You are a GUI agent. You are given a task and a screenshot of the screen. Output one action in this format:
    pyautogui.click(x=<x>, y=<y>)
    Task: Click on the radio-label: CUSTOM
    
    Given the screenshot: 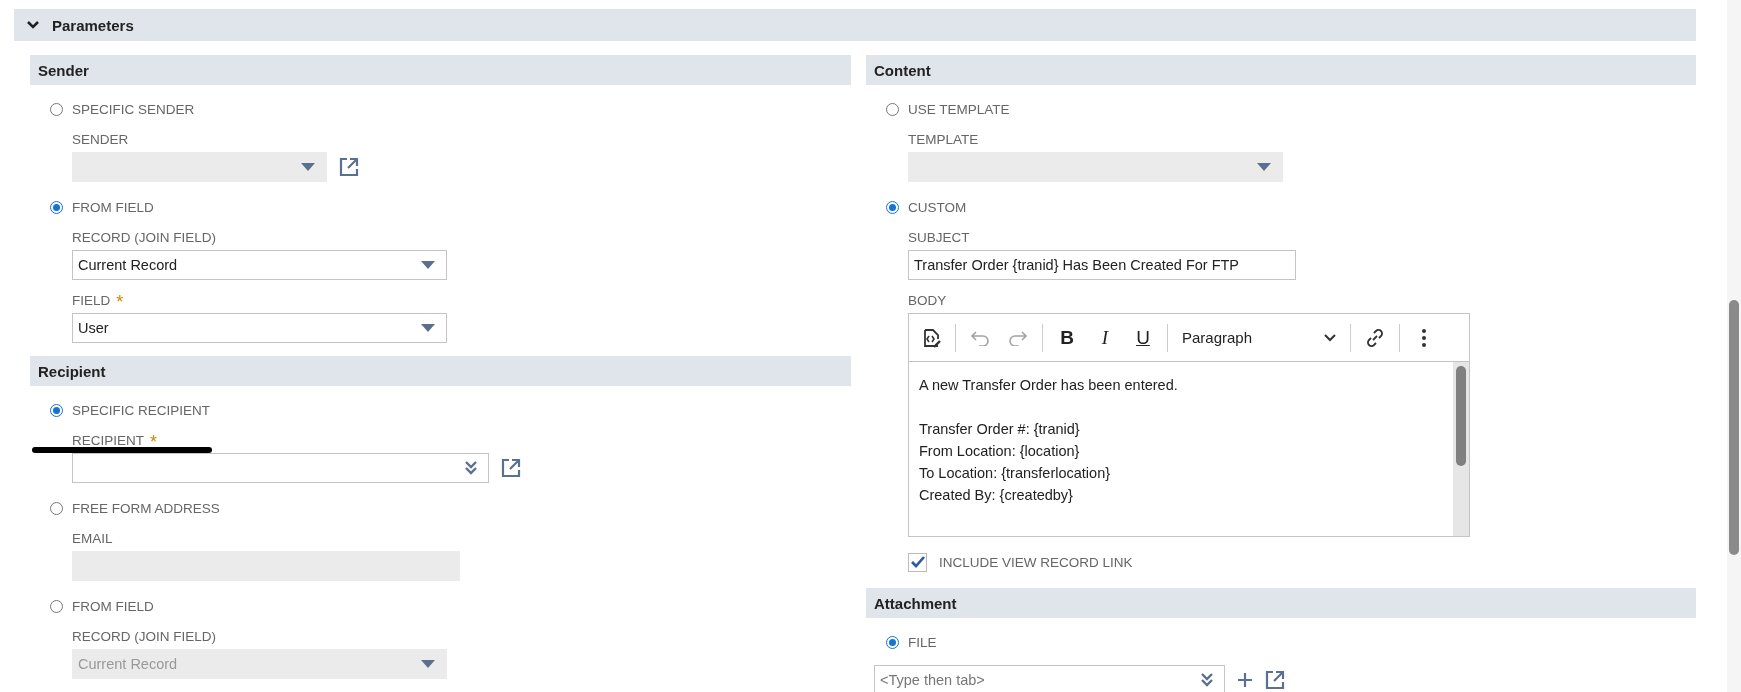 What is the action you would take?
    pyautogui.click(x=937, y=207)
    